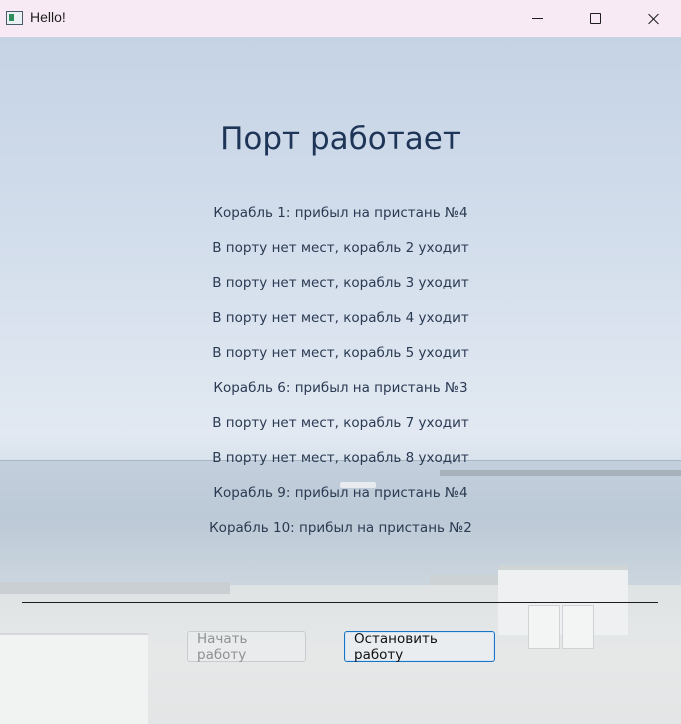 The image size is (681, 724). What do you see at coordinates (74, 678) in the screenshot?
I see `building-left` at bounding box center [74, 678].